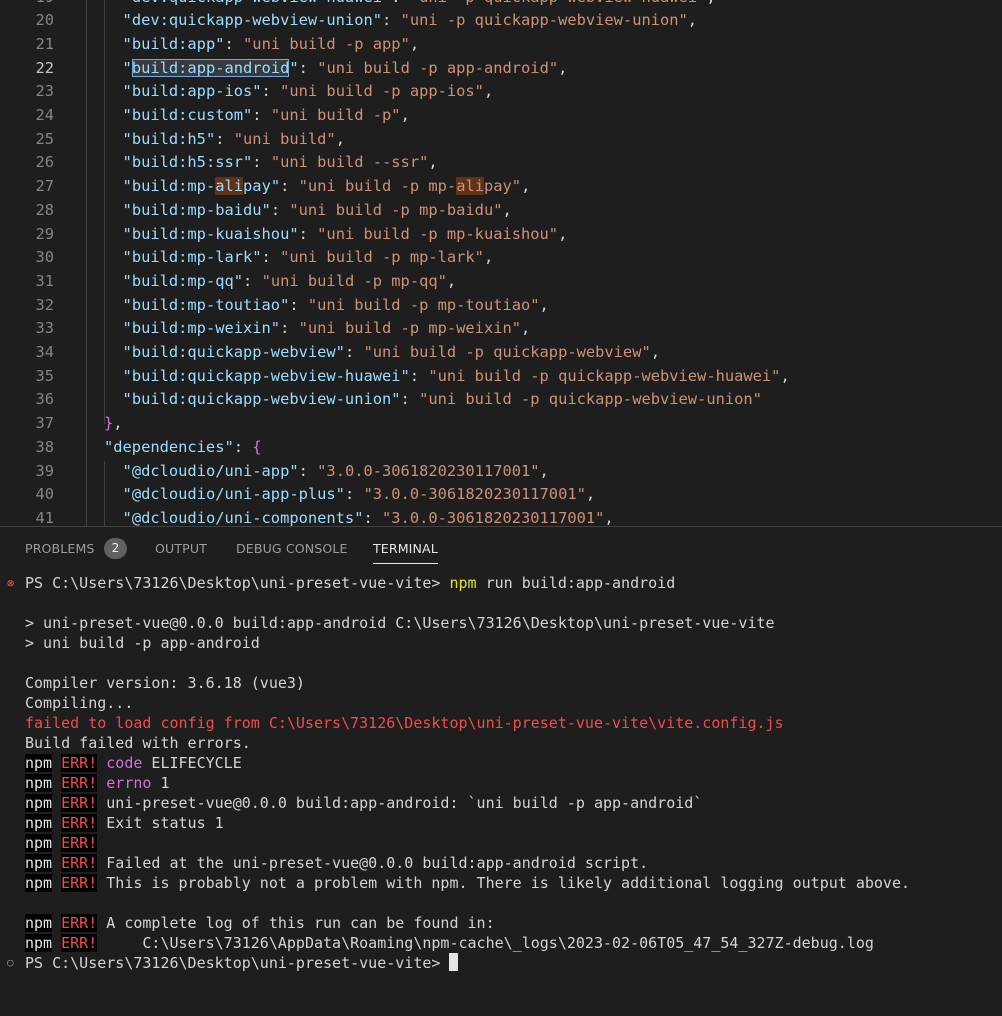  What do you see at coordinates (44, 257) in the screenshot?
I see `line-number: 30` at bounding box center [44, 257].